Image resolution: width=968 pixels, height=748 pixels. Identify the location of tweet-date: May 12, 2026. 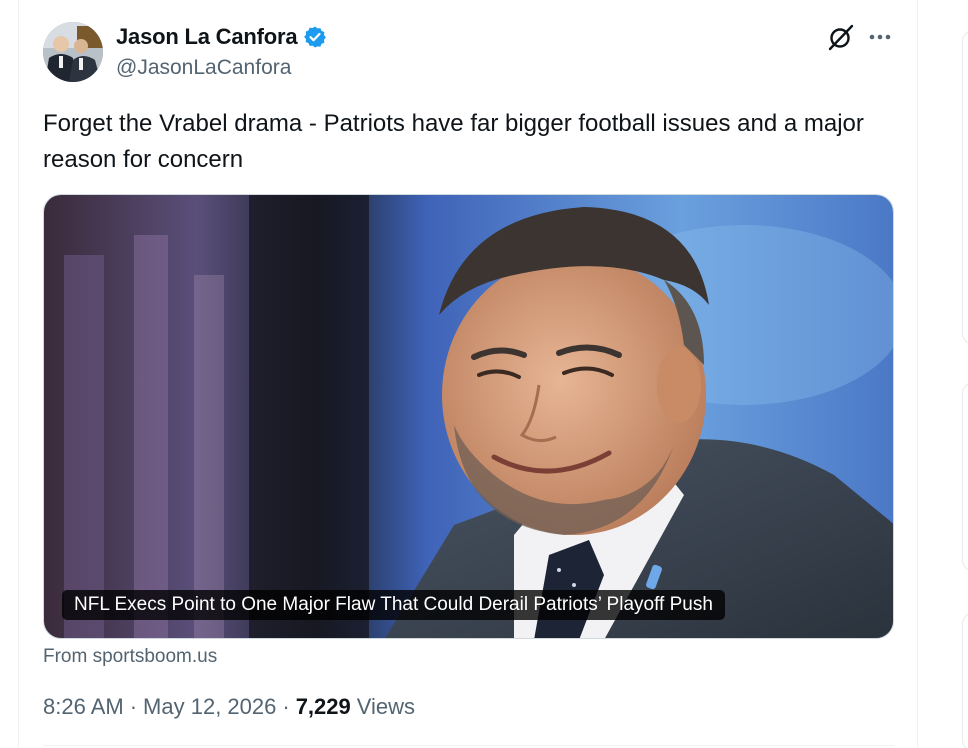
(209, 707).